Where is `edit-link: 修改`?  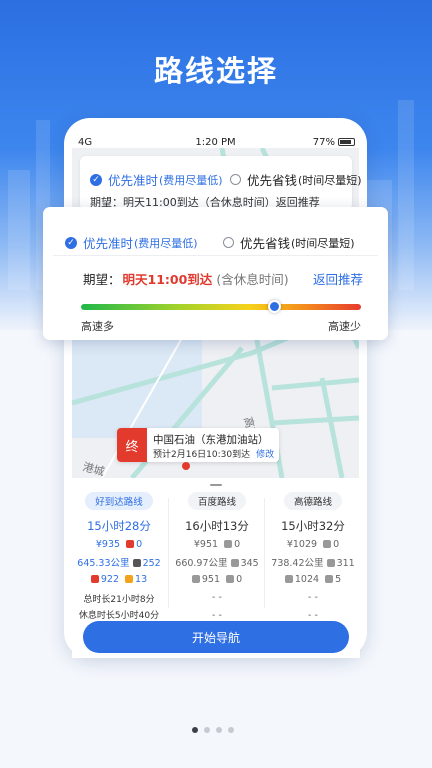
edit-link: 修改 is located at coordinates (265, 455).